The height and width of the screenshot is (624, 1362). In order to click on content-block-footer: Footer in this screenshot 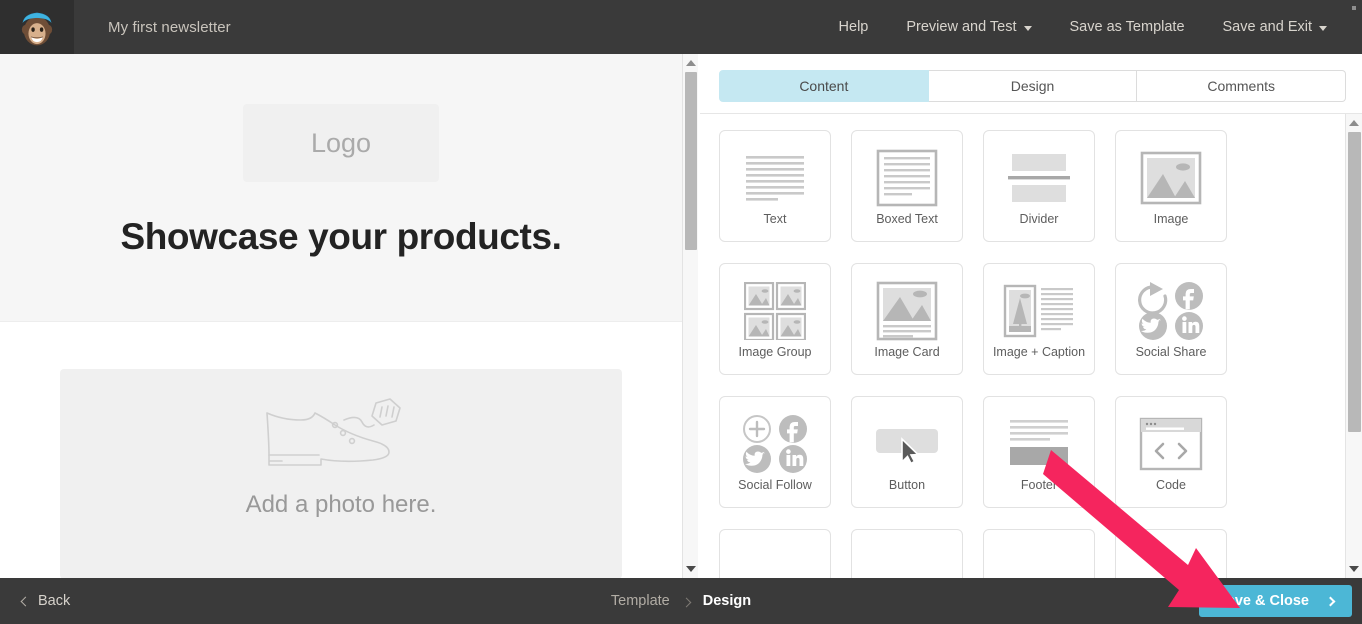, I will do `click(1039, 452)`.